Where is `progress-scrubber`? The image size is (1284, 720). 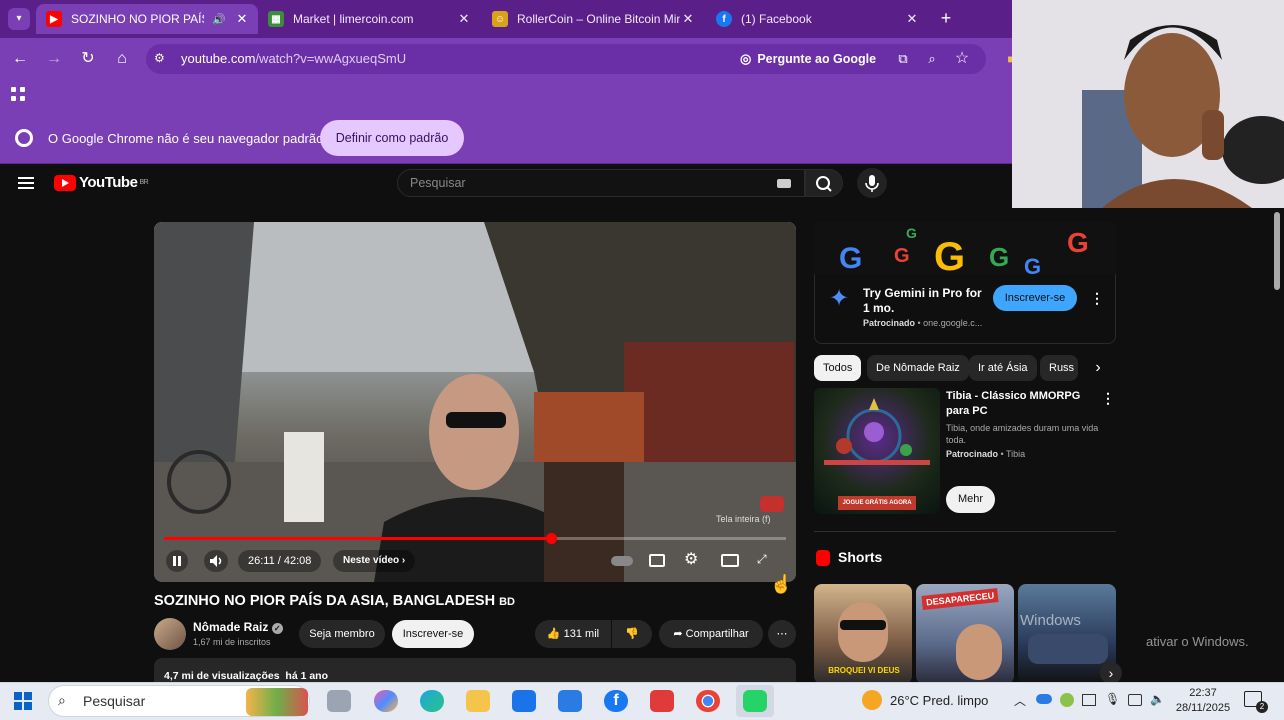 progress-scrubber is located at coordinates (551, 538).